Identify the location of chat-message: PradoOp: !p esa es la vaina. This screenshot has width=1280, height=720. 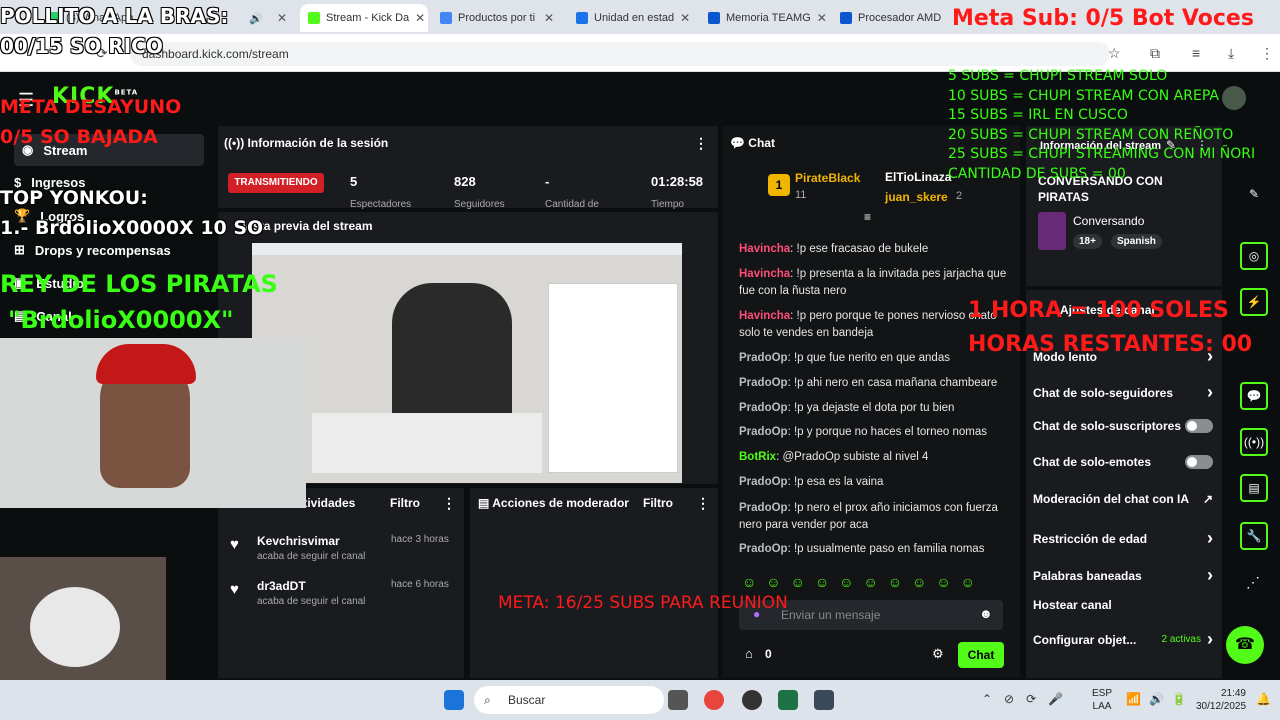
(874, 482).